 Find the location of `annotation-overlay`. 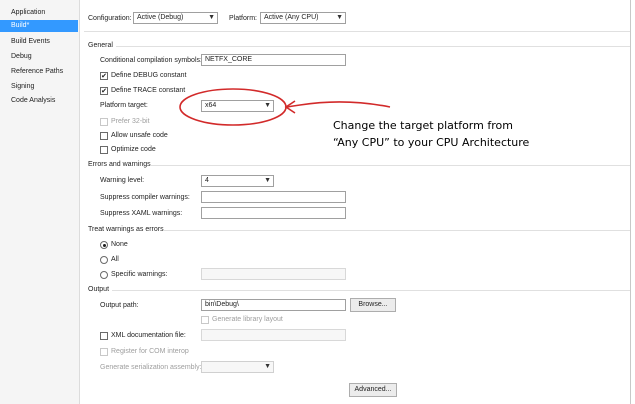

annotation-overlay is located at coordinates (285, 107).